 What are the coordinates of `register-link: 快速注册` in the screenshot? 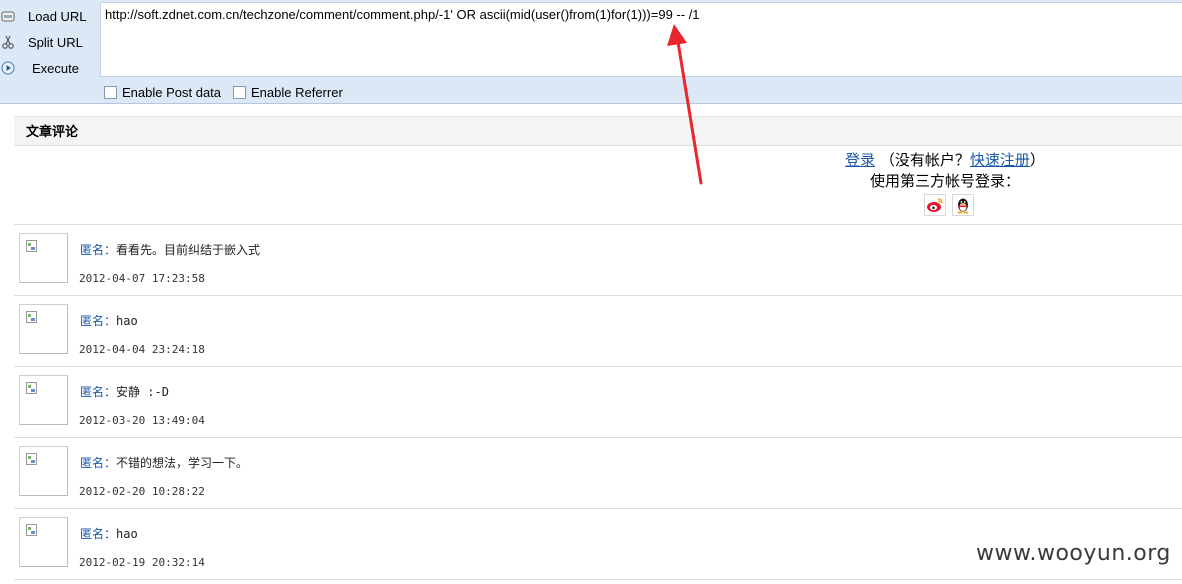 It's located at (1000, 160).